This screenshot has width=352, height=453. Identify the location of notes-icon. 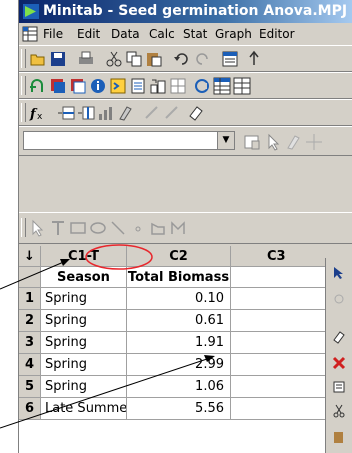
(339, 387).